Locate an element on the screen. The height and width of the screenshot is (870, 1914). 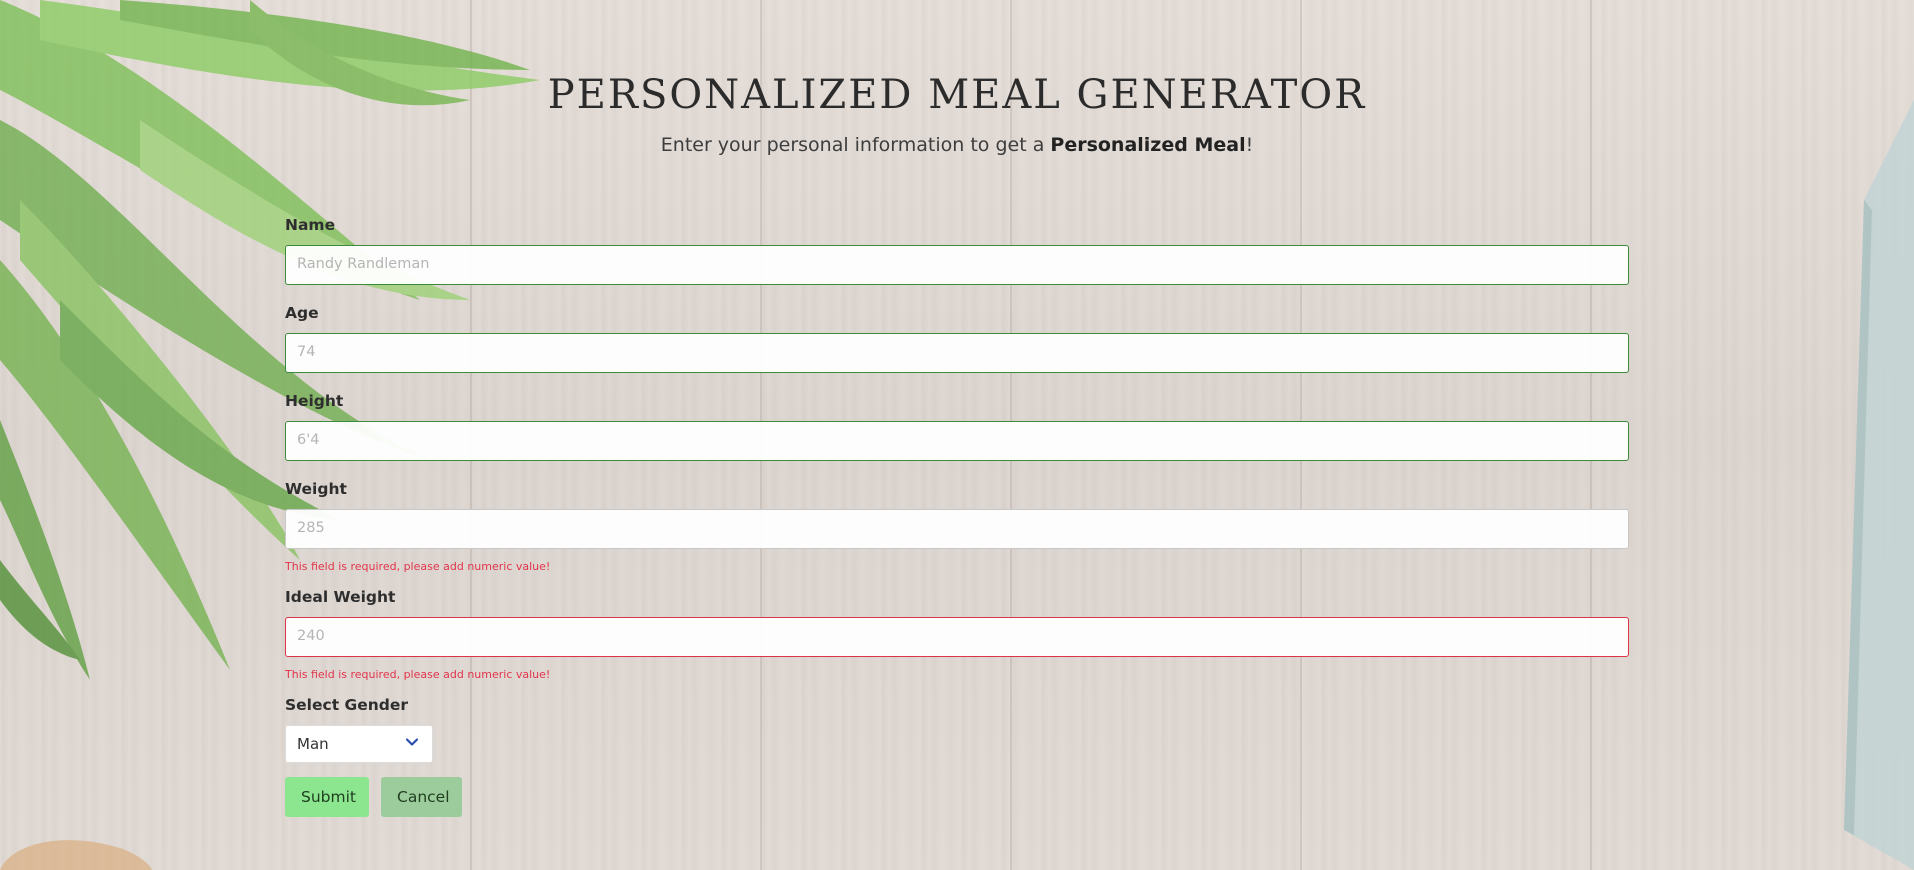
bread-decoration is located at coordinates (76, 855).